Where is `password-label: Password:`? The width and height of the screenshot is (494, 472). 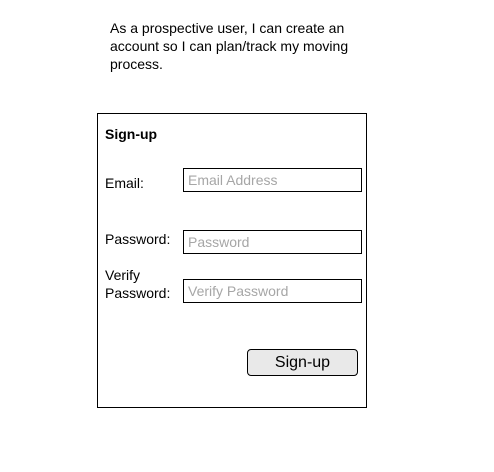 password-label: Password: is located at coordinates (138, 239).